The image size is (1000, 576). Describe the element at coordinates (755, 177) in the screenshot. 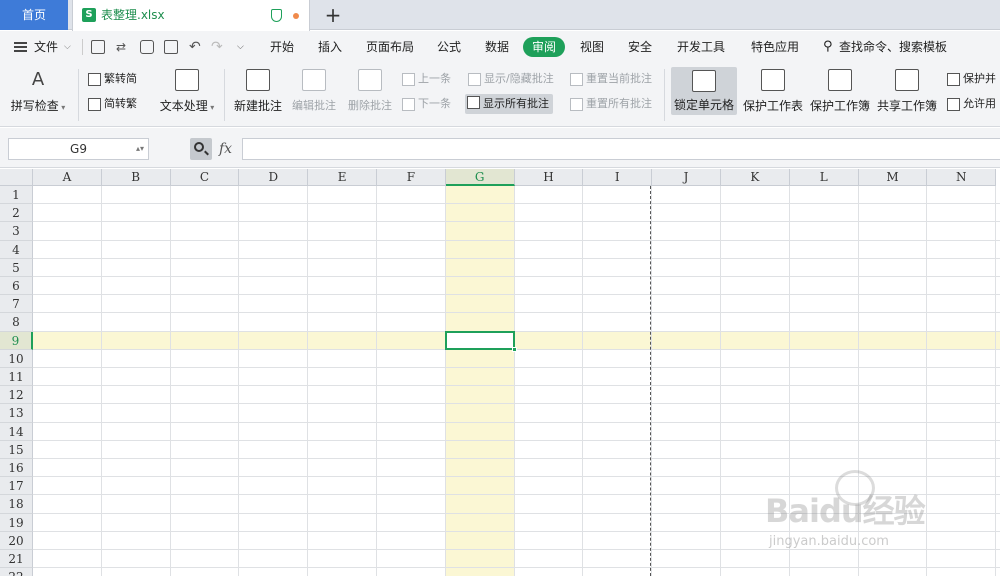

I see `column-header-k: K` at that location.